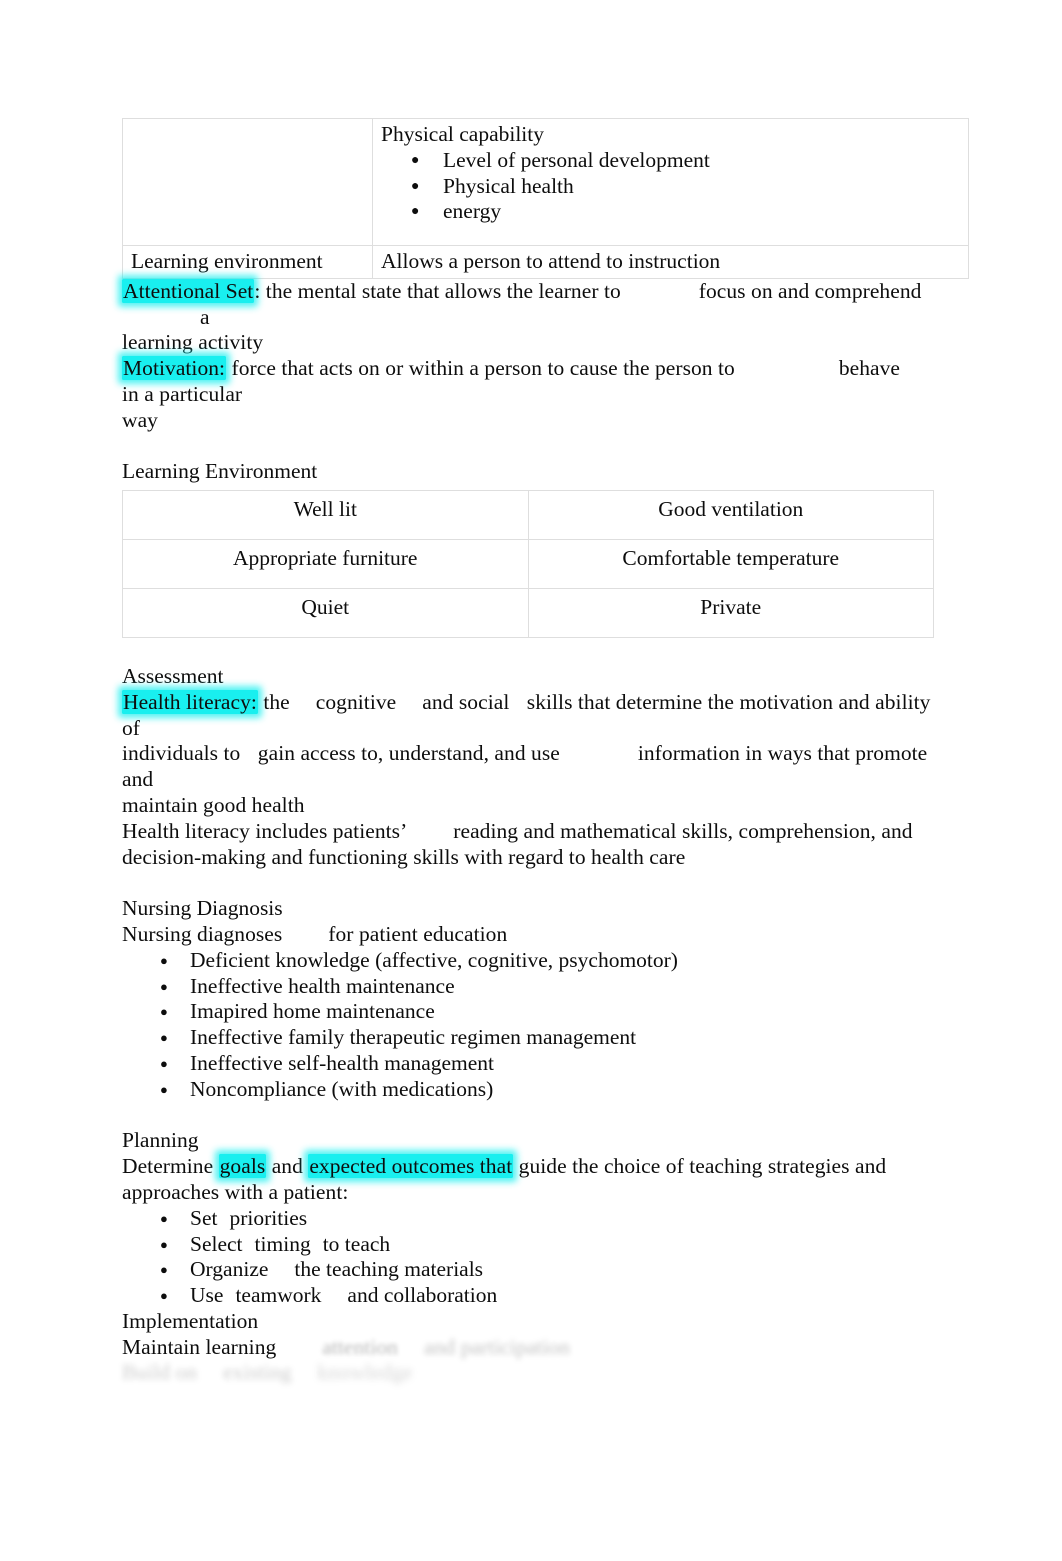 Image resolution: width=1062 pixels, height=1561 pixels. Describe the element at coordinates (202, 933) in the screenshot. I see `nursing-diagnosis-subheading-a: Nursing diagnoses` at that location.